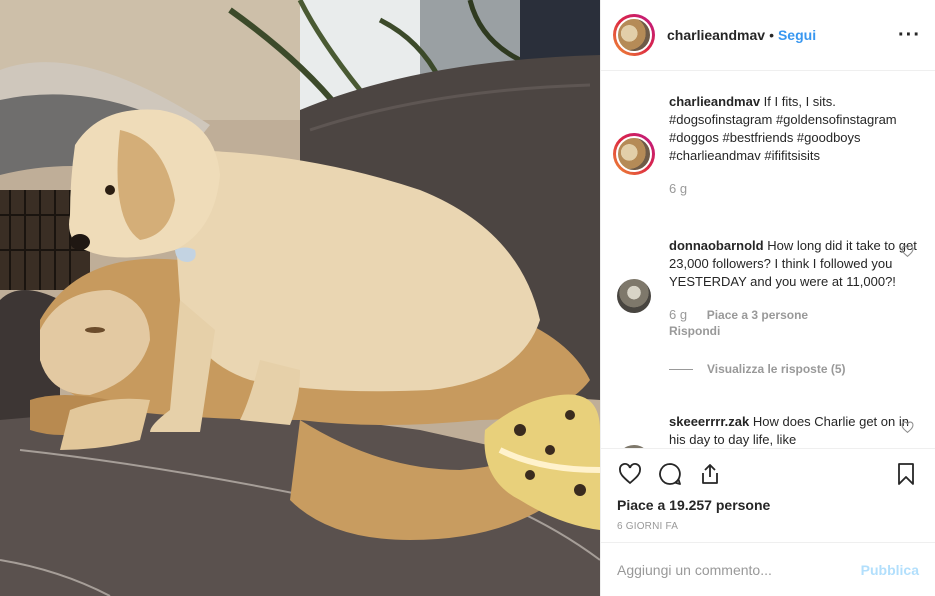  Describe the element at coordinates (681, 369) in the screenshot. I see `replies-divider-line` at that location.